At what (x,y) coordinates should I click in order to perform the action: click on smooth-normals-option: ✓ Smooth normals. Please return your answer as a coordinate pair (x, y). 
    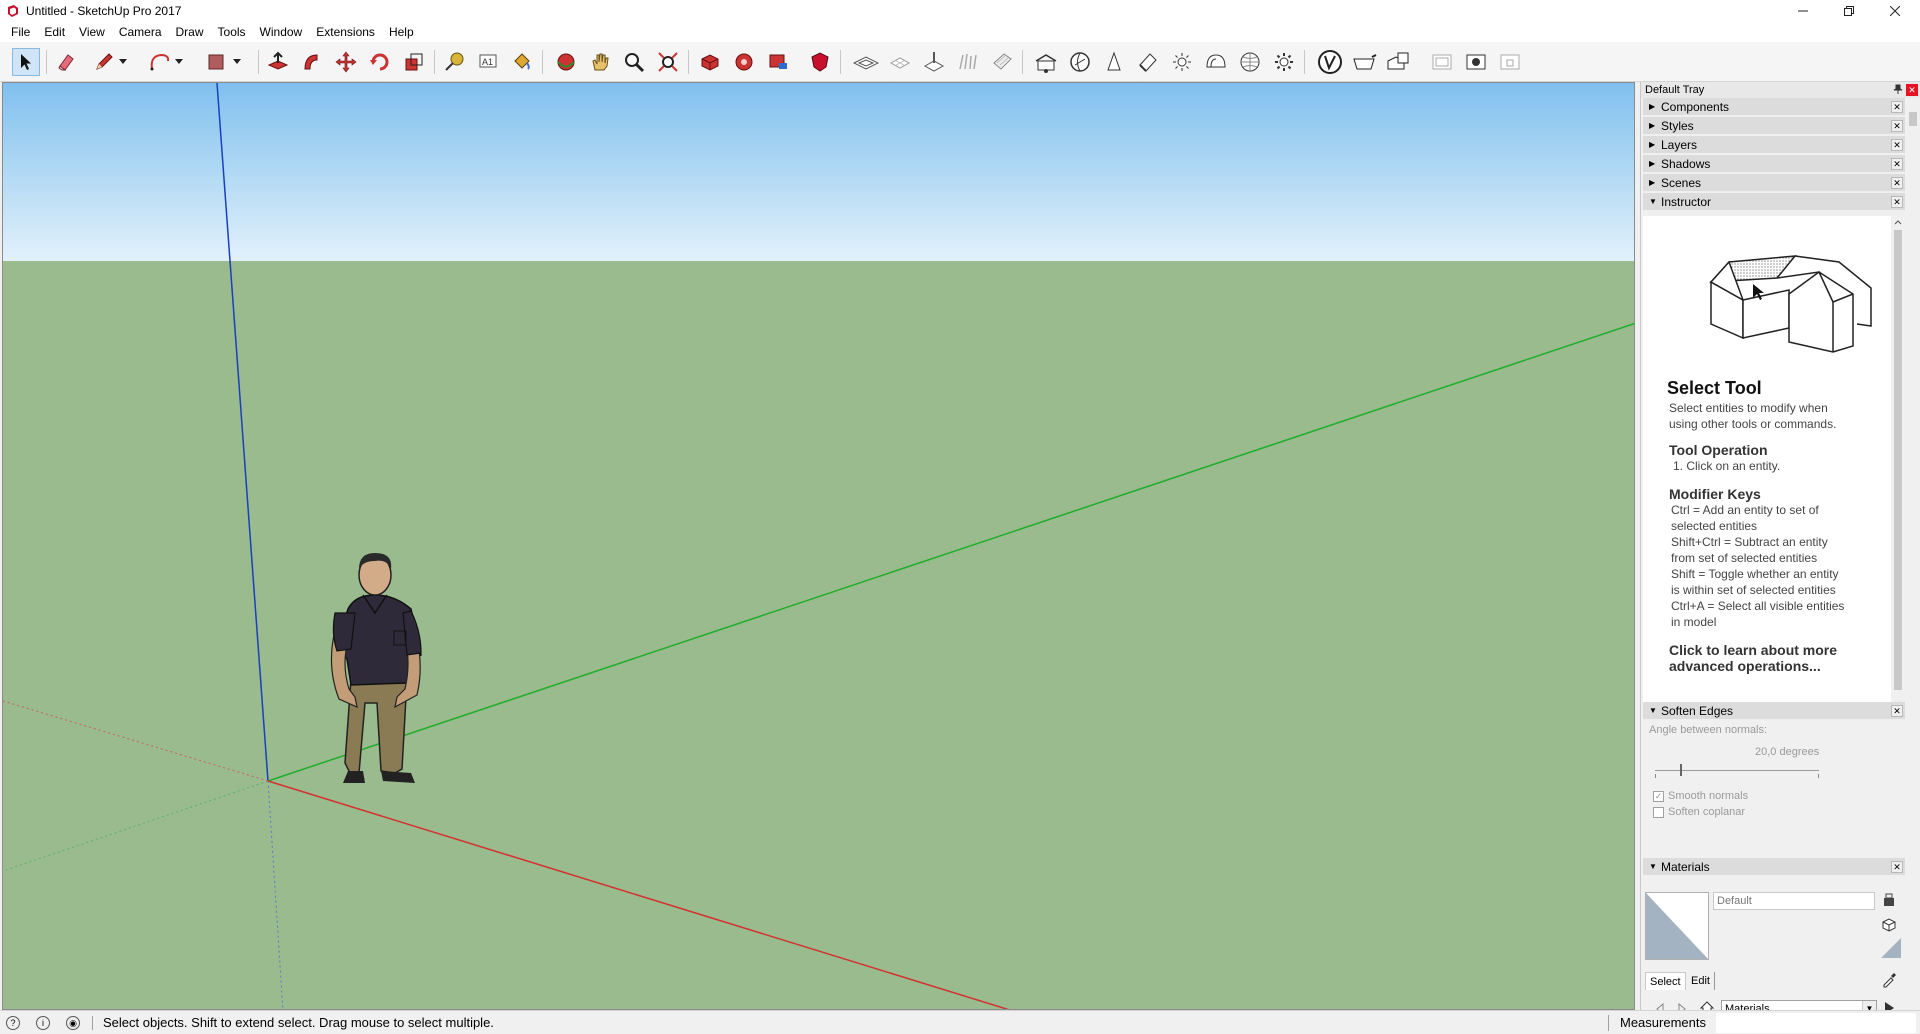
    Looking at the image, I should click on (1700, 796).